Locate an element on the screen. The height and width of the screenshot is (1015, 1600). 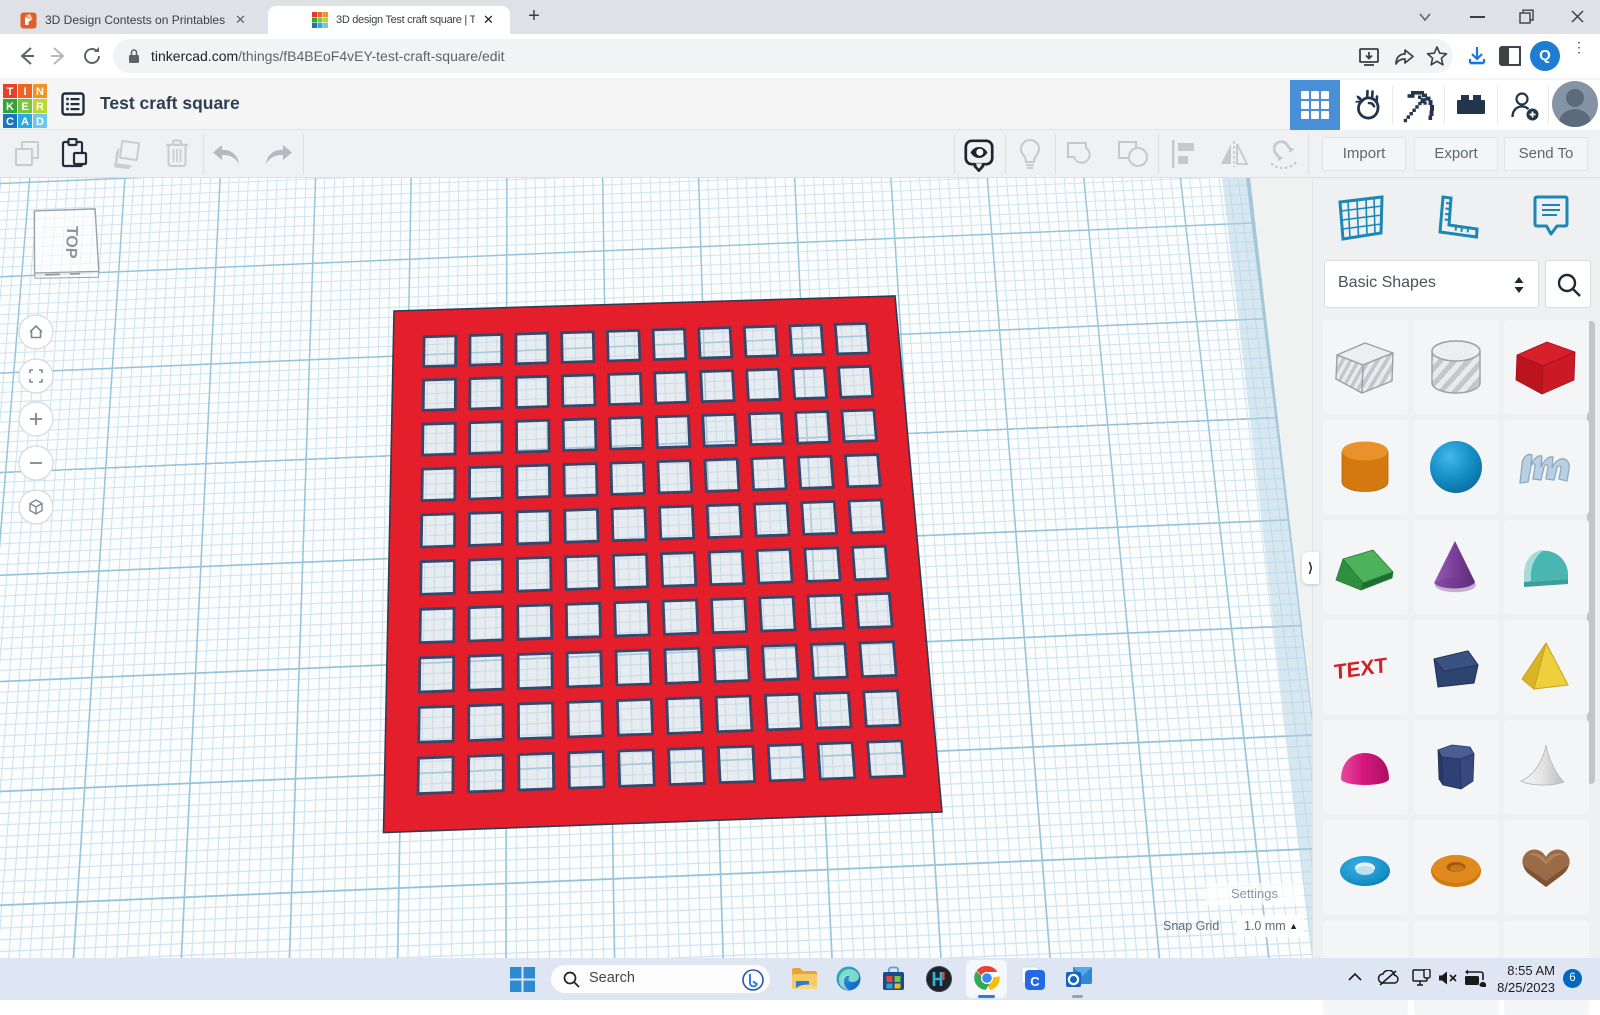
svg-text: R is located at coordinates (40, 107).